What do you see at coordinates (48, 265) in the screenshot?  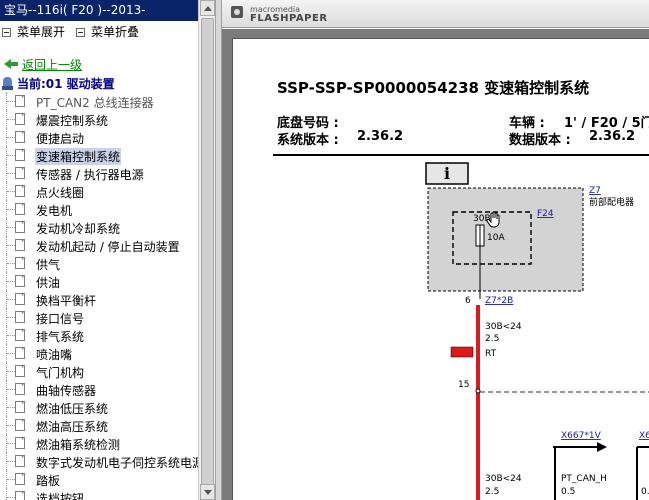 I see `tree-item-label: 供气` at bounding box center [48, 265].